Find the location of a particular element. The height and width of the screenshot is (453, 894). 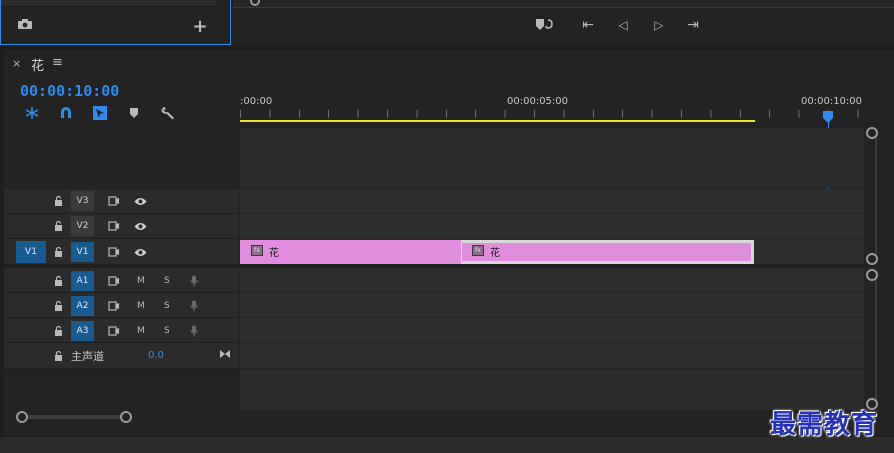

video-clip-selected: fx 花 is located at coordinates (607, 252).